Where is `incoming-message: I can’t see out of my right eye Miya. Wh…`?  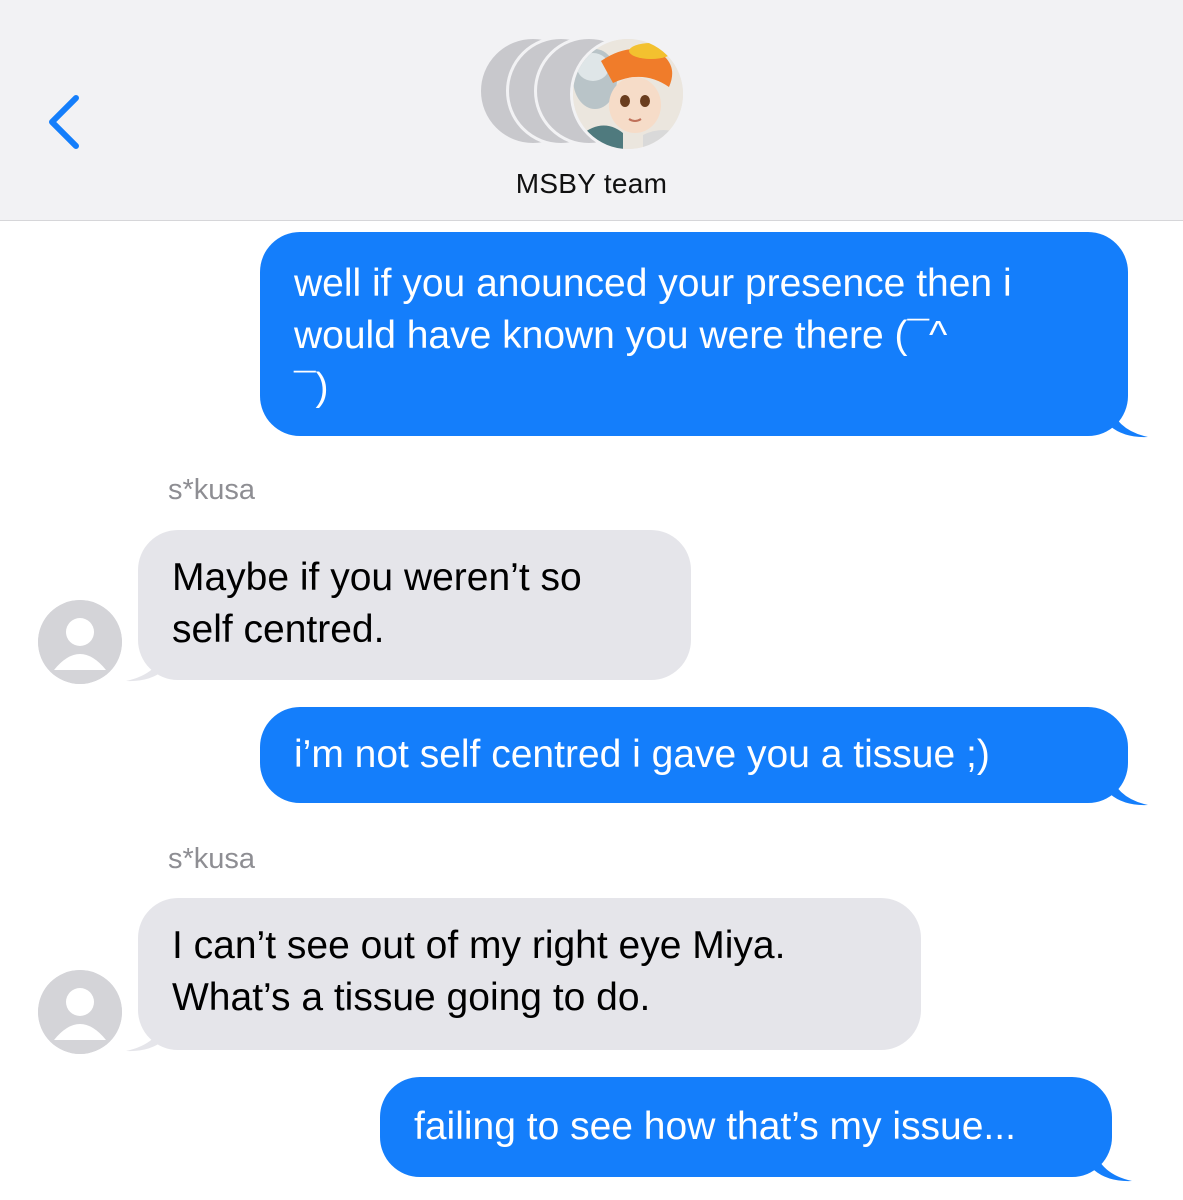
incoming-message: I can’t see out of my right eye Miya. Wh… is located at coordinates (529, 974).